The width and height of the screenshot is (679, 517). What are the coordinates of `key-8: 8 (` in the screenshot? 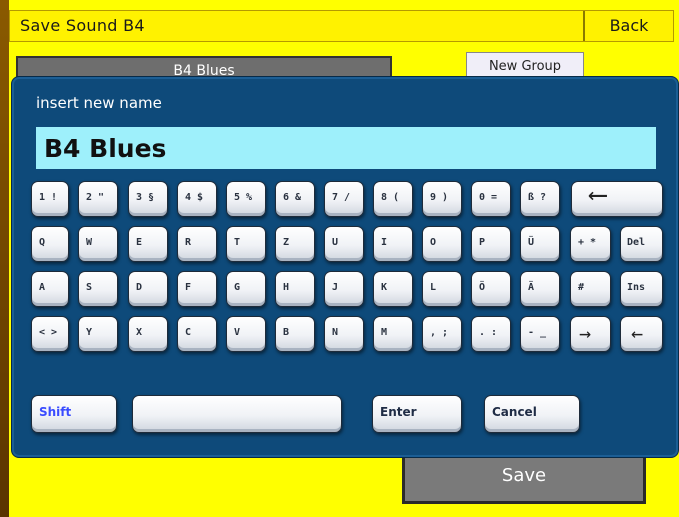 It's located at (393, 199).